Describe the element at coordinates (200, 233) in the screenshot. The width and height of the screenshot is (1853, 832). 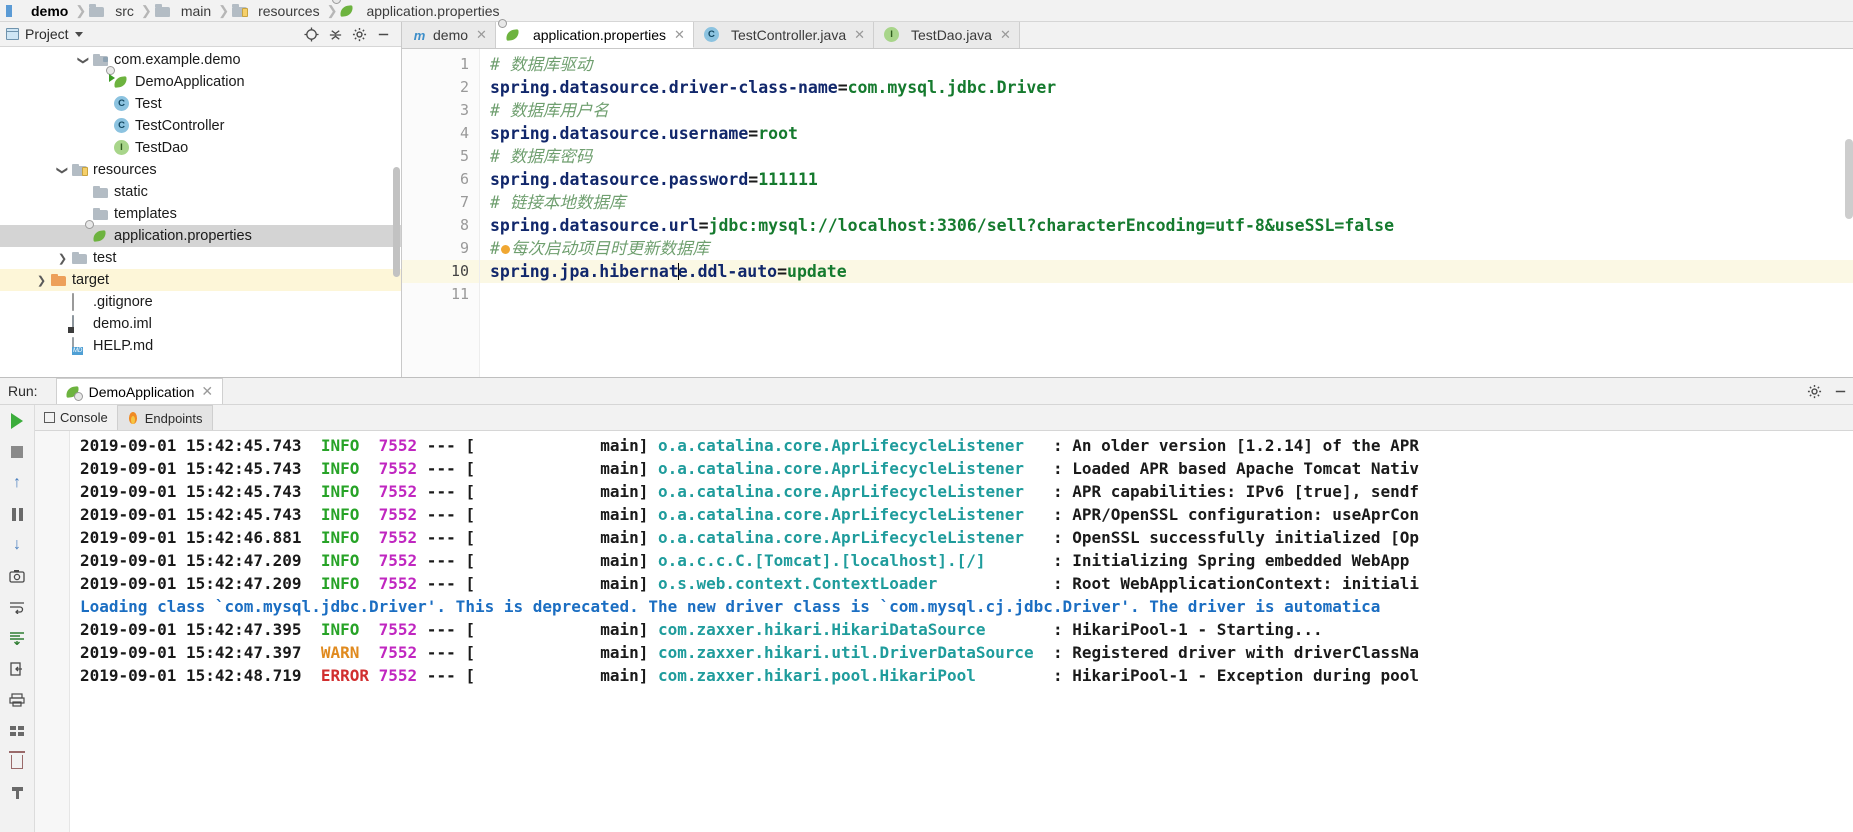
I see `tree-item-application-properties: application.properties` at that location.